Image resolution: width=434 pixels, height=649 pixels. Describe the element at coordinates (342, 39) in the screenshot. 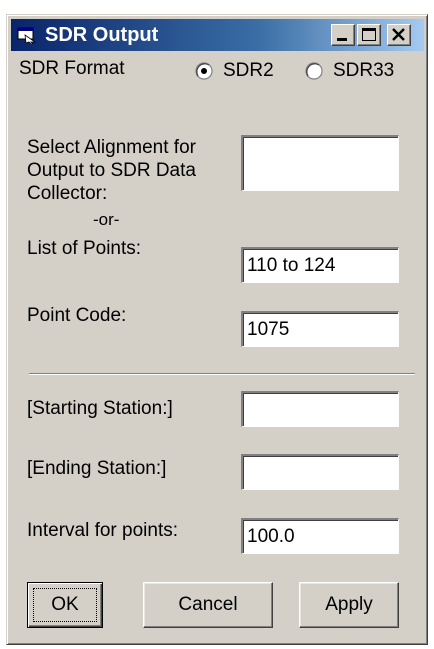

I see `minimize-icon` at that location.